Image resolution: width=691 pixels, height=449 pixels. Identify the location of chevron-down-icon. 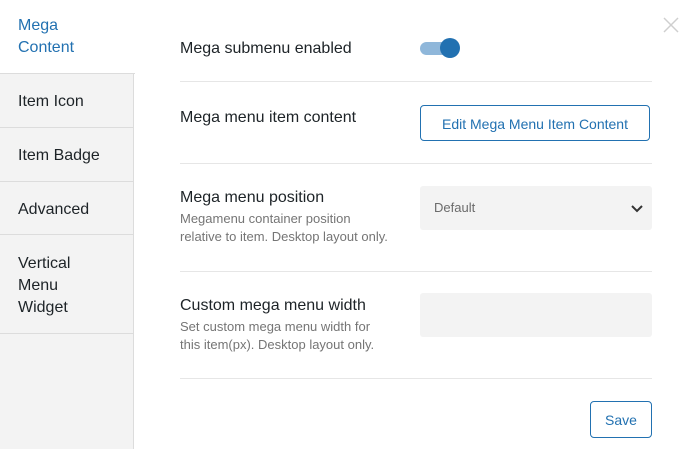
(637, 208).